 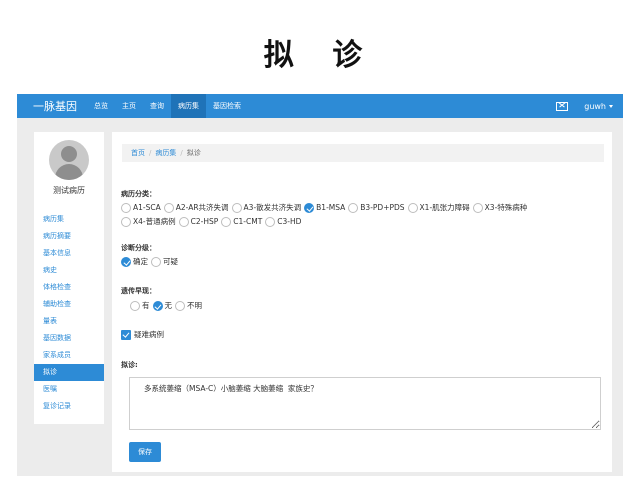 I want to click on classification-option: X3-特殊病种, so click(x=500, y=207).